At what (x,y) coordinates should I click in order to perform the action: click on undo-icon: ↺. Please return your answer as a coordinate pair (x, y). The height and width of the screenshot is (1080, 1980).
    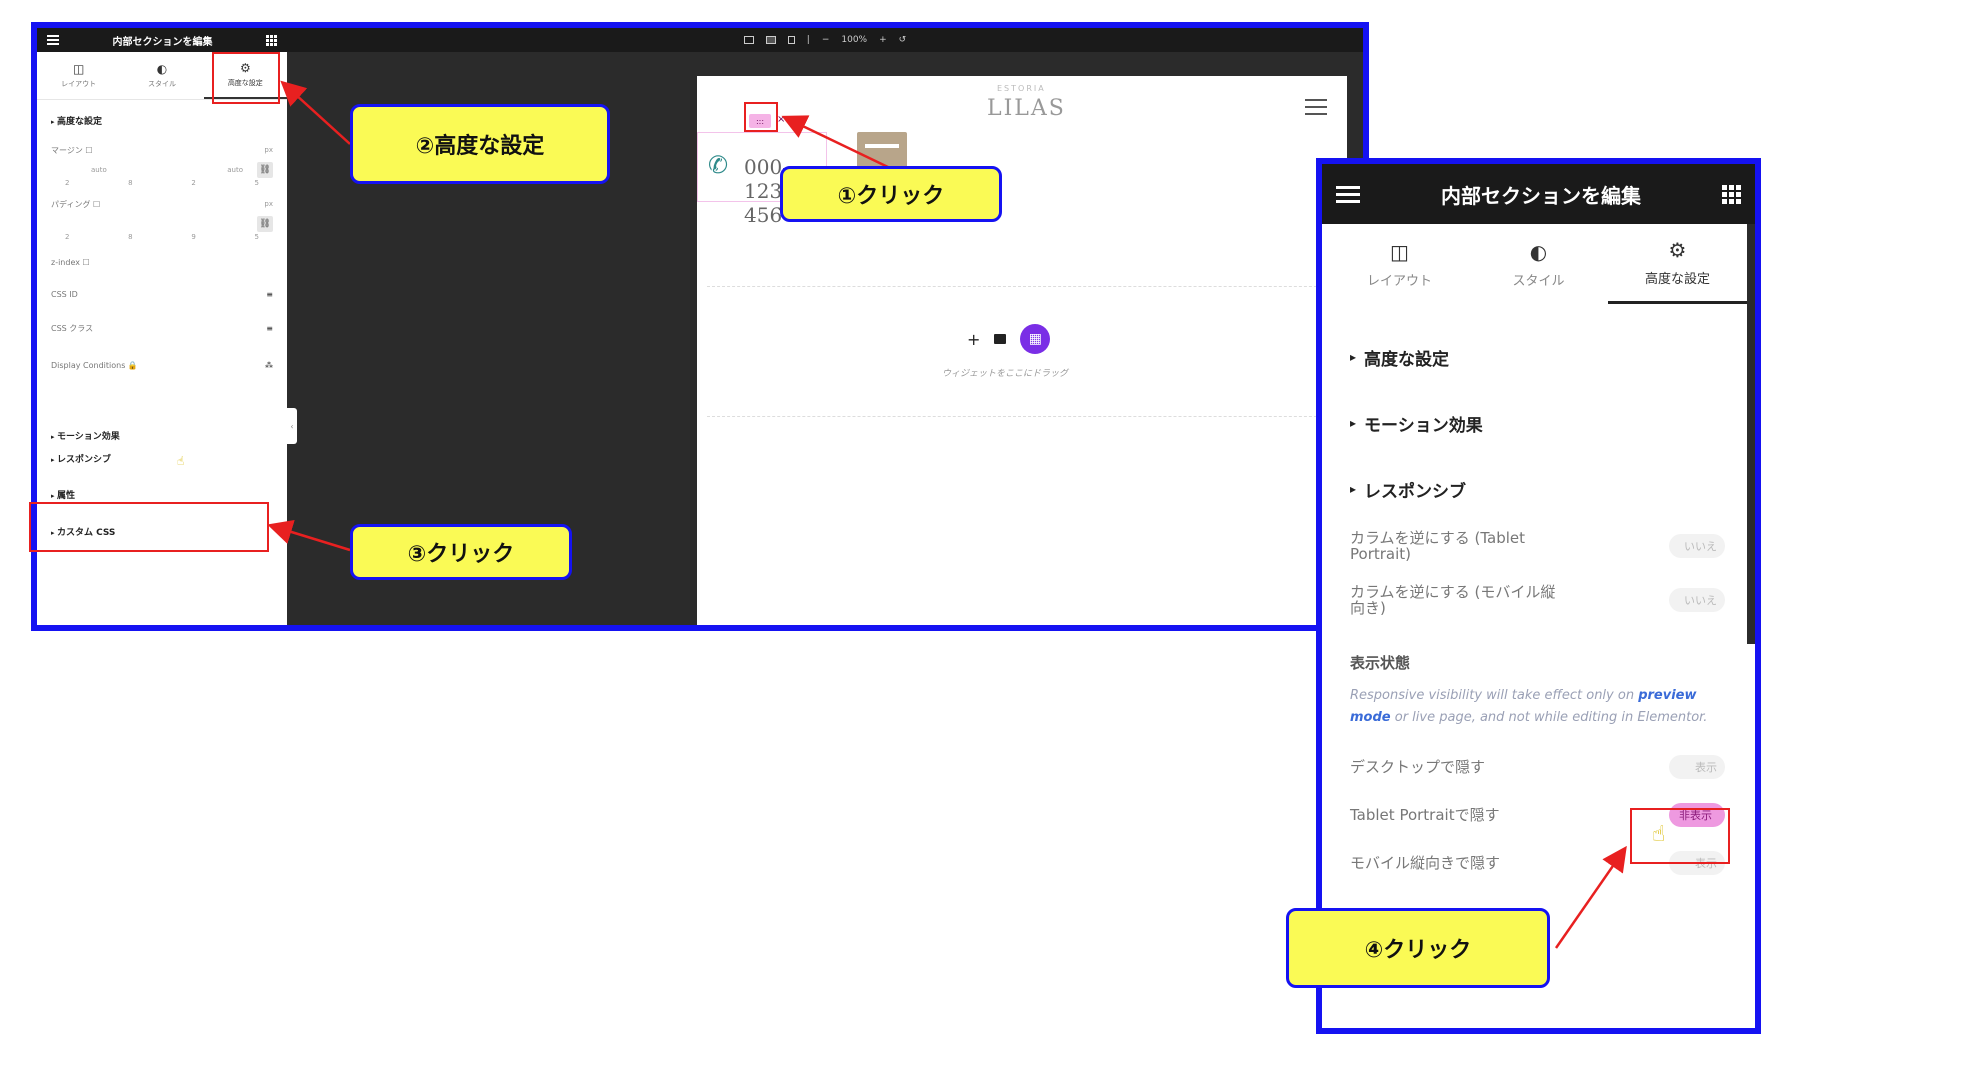
    Looking at the image, I should click on (903, 40).